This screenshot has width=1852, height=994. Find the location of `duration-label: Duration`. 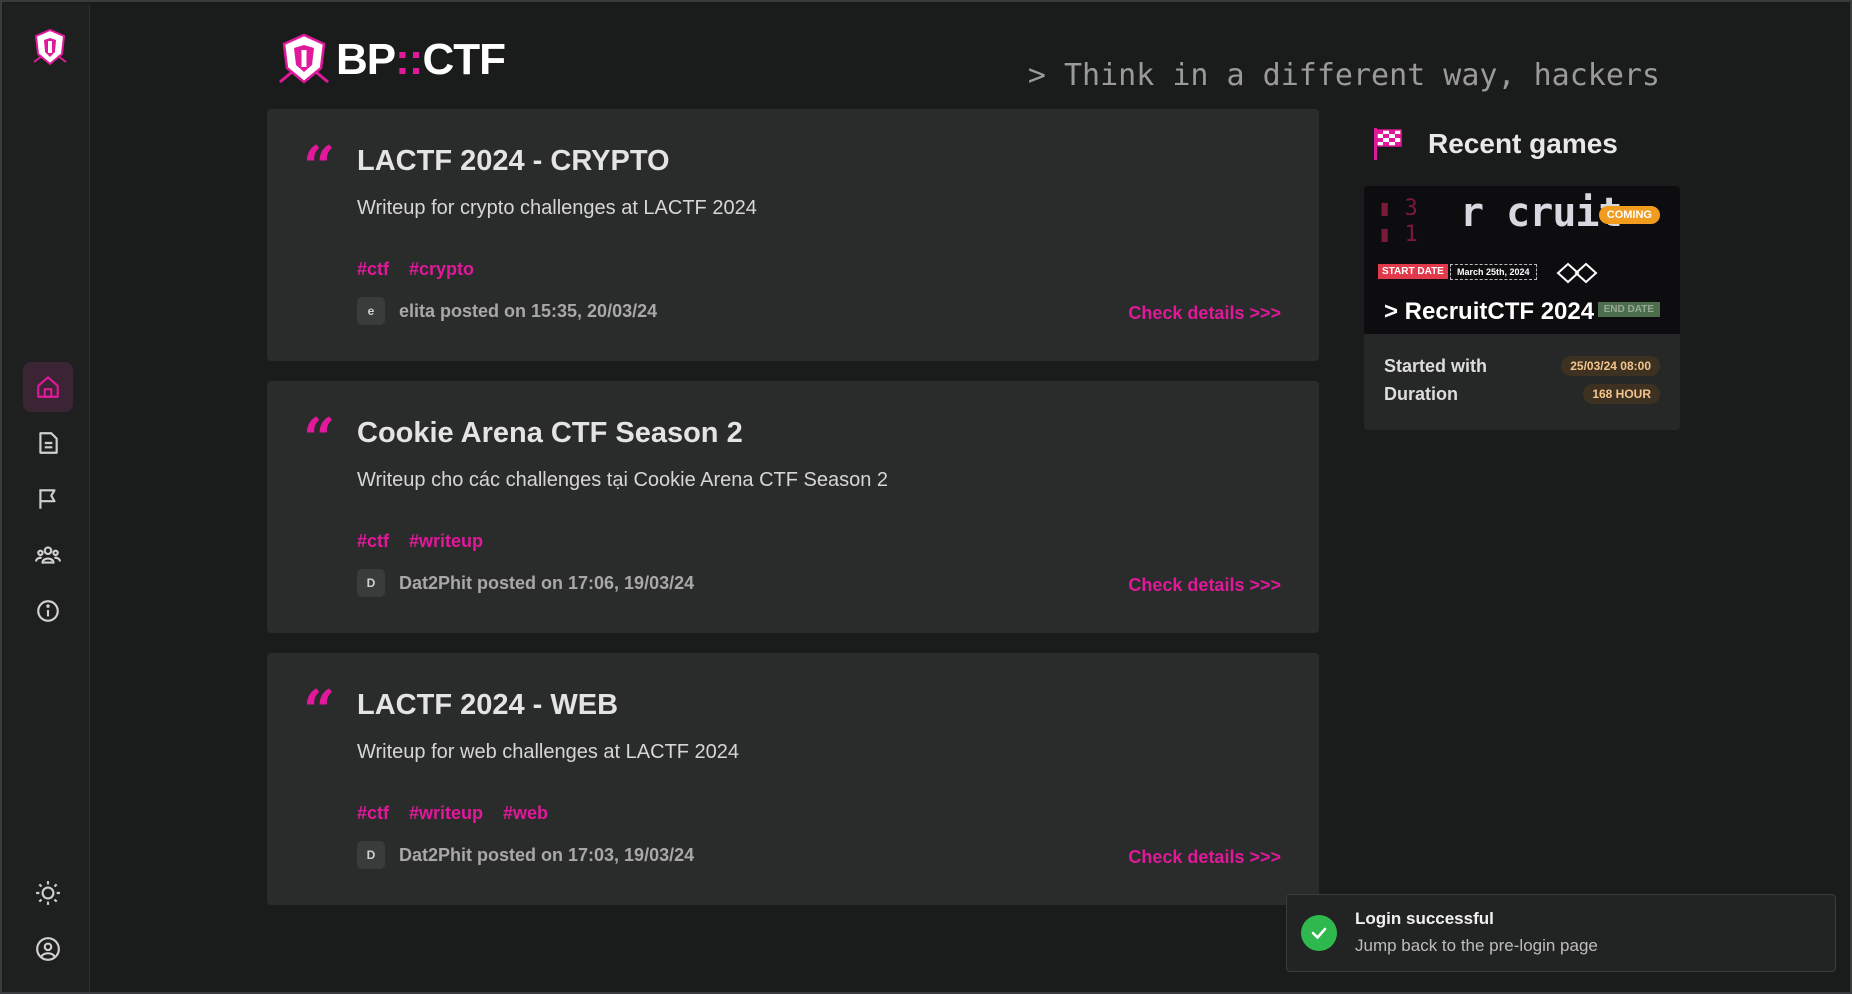

duration-label: Duration is located at coordinates (1421, 393).